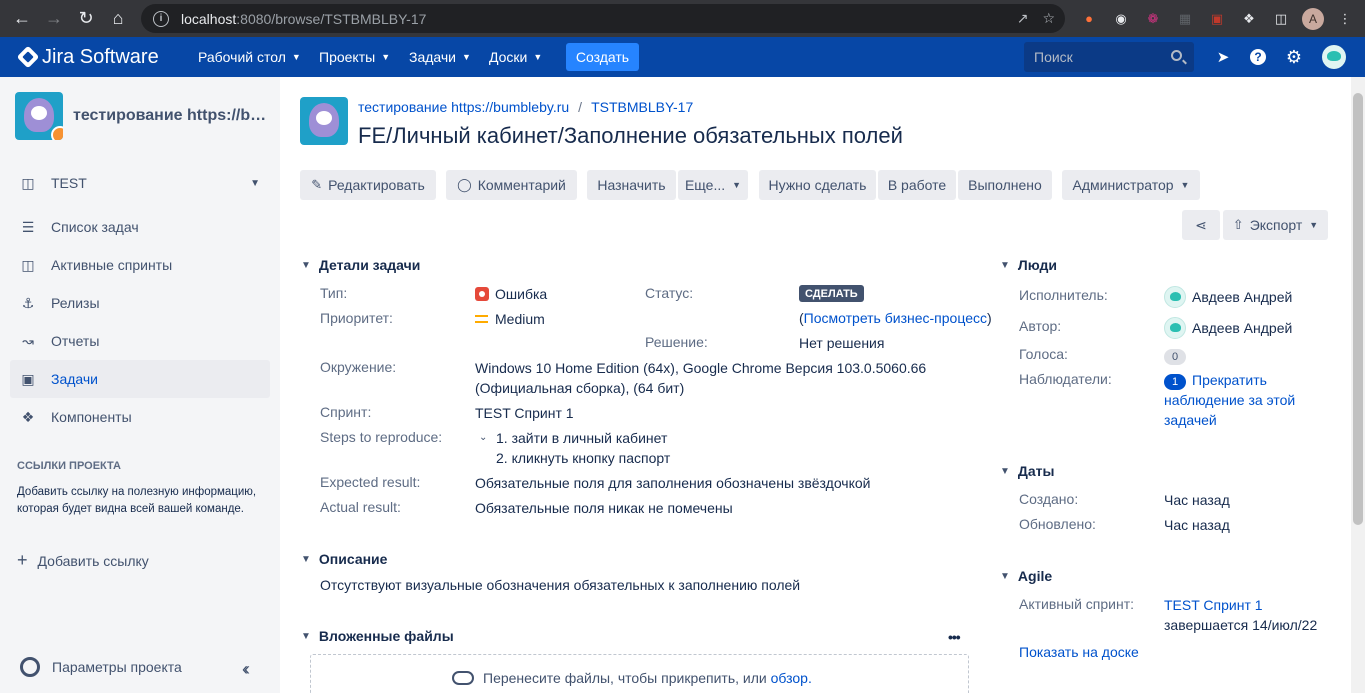  Describe the element at coordinates (1345, 19) in the screenshot. I see `browser-menu-icon: ⋮` at that location.